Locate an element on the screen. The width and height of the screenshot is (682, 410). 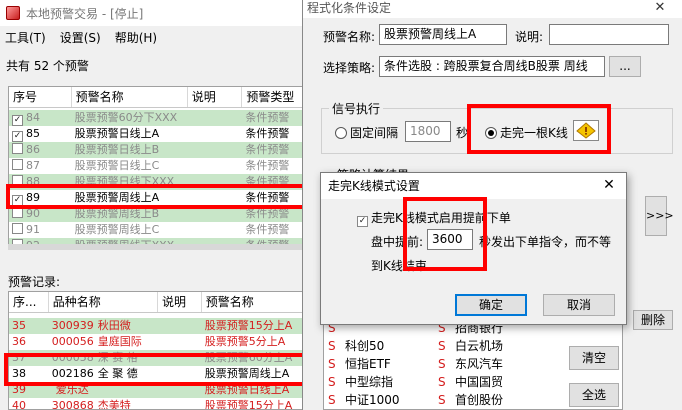
record-name: 秋田微 is located at coordinates (114, 325).